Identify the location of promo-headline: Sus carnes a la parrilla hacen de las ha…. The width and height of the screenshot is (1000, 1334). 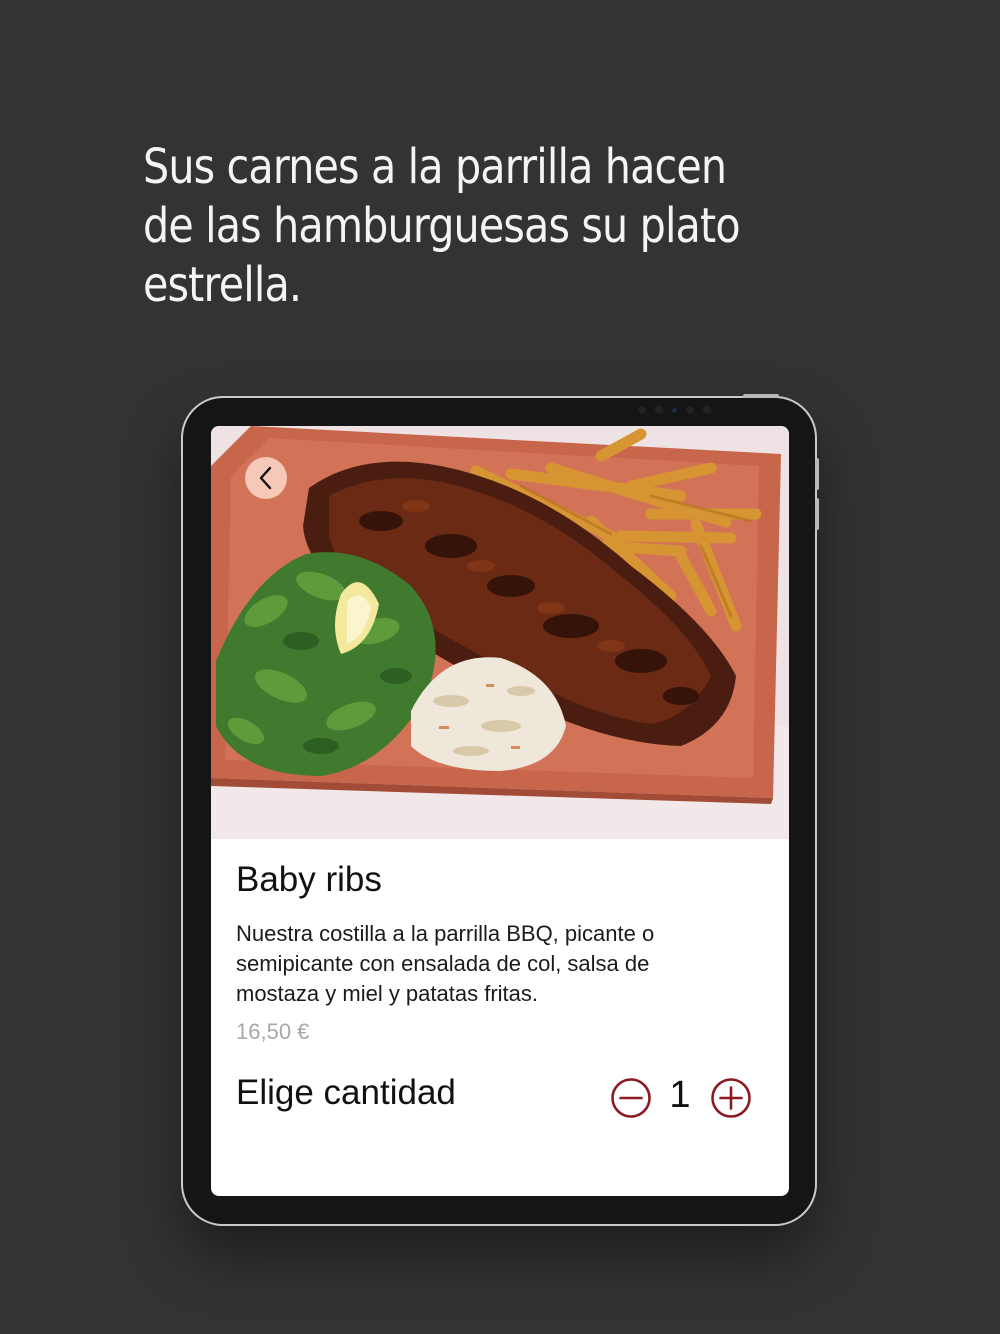
(442, 226).